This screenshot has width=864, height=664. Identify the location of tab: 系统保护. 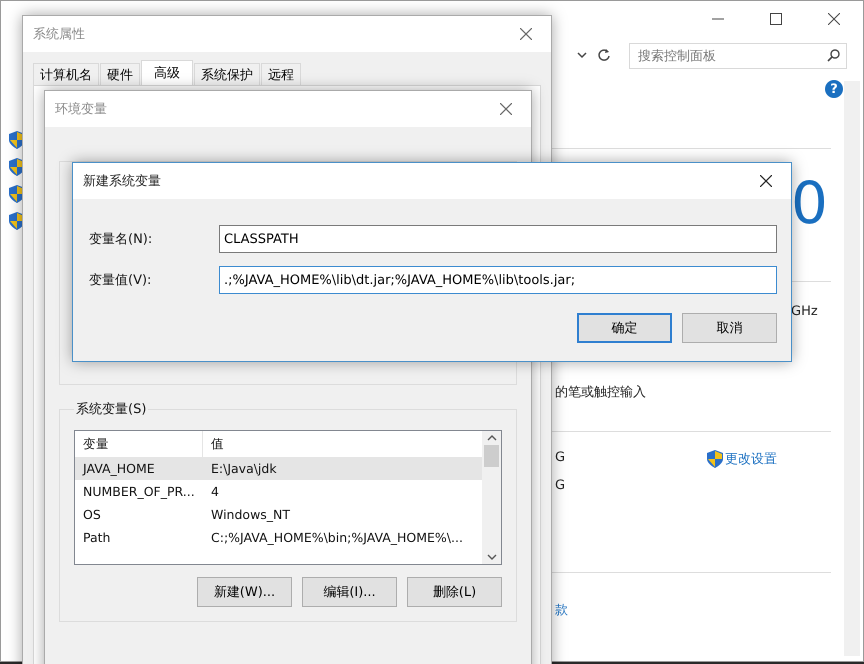
(227, 74).